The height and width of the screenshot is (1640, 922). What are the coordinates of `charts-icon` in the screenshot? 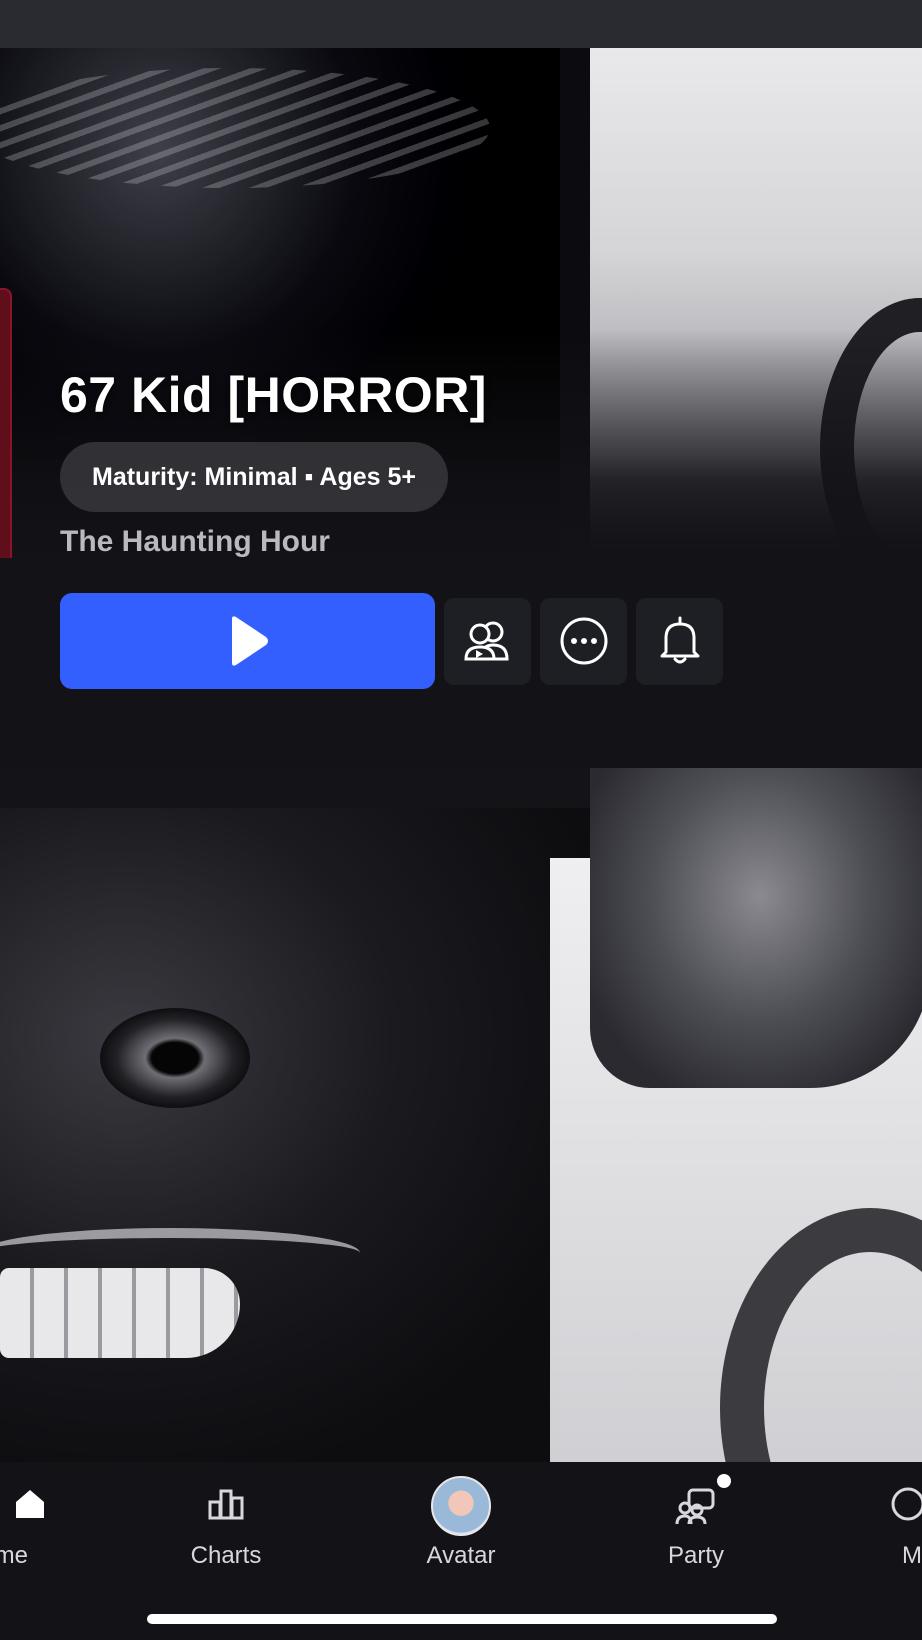 It's located at (226, 1504).